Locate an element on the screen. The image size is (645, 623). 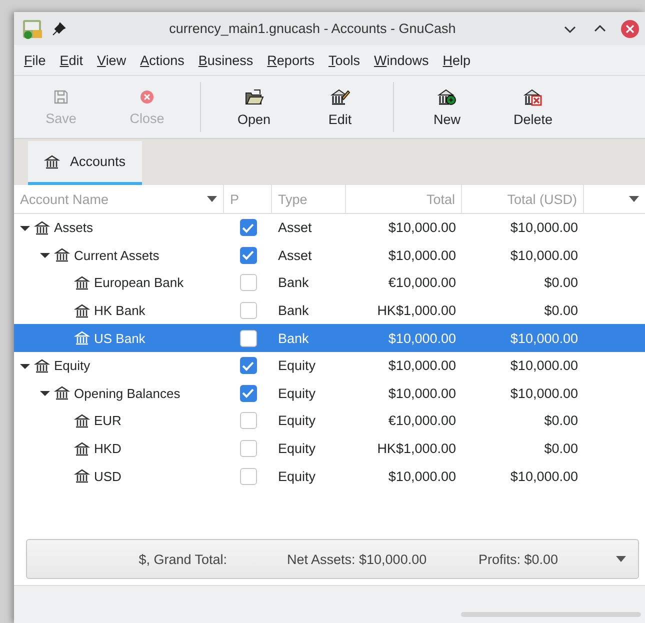
account-row: Current Assets Asset $10,000.00 $10,000.00 is located at coordinates (329, 256).